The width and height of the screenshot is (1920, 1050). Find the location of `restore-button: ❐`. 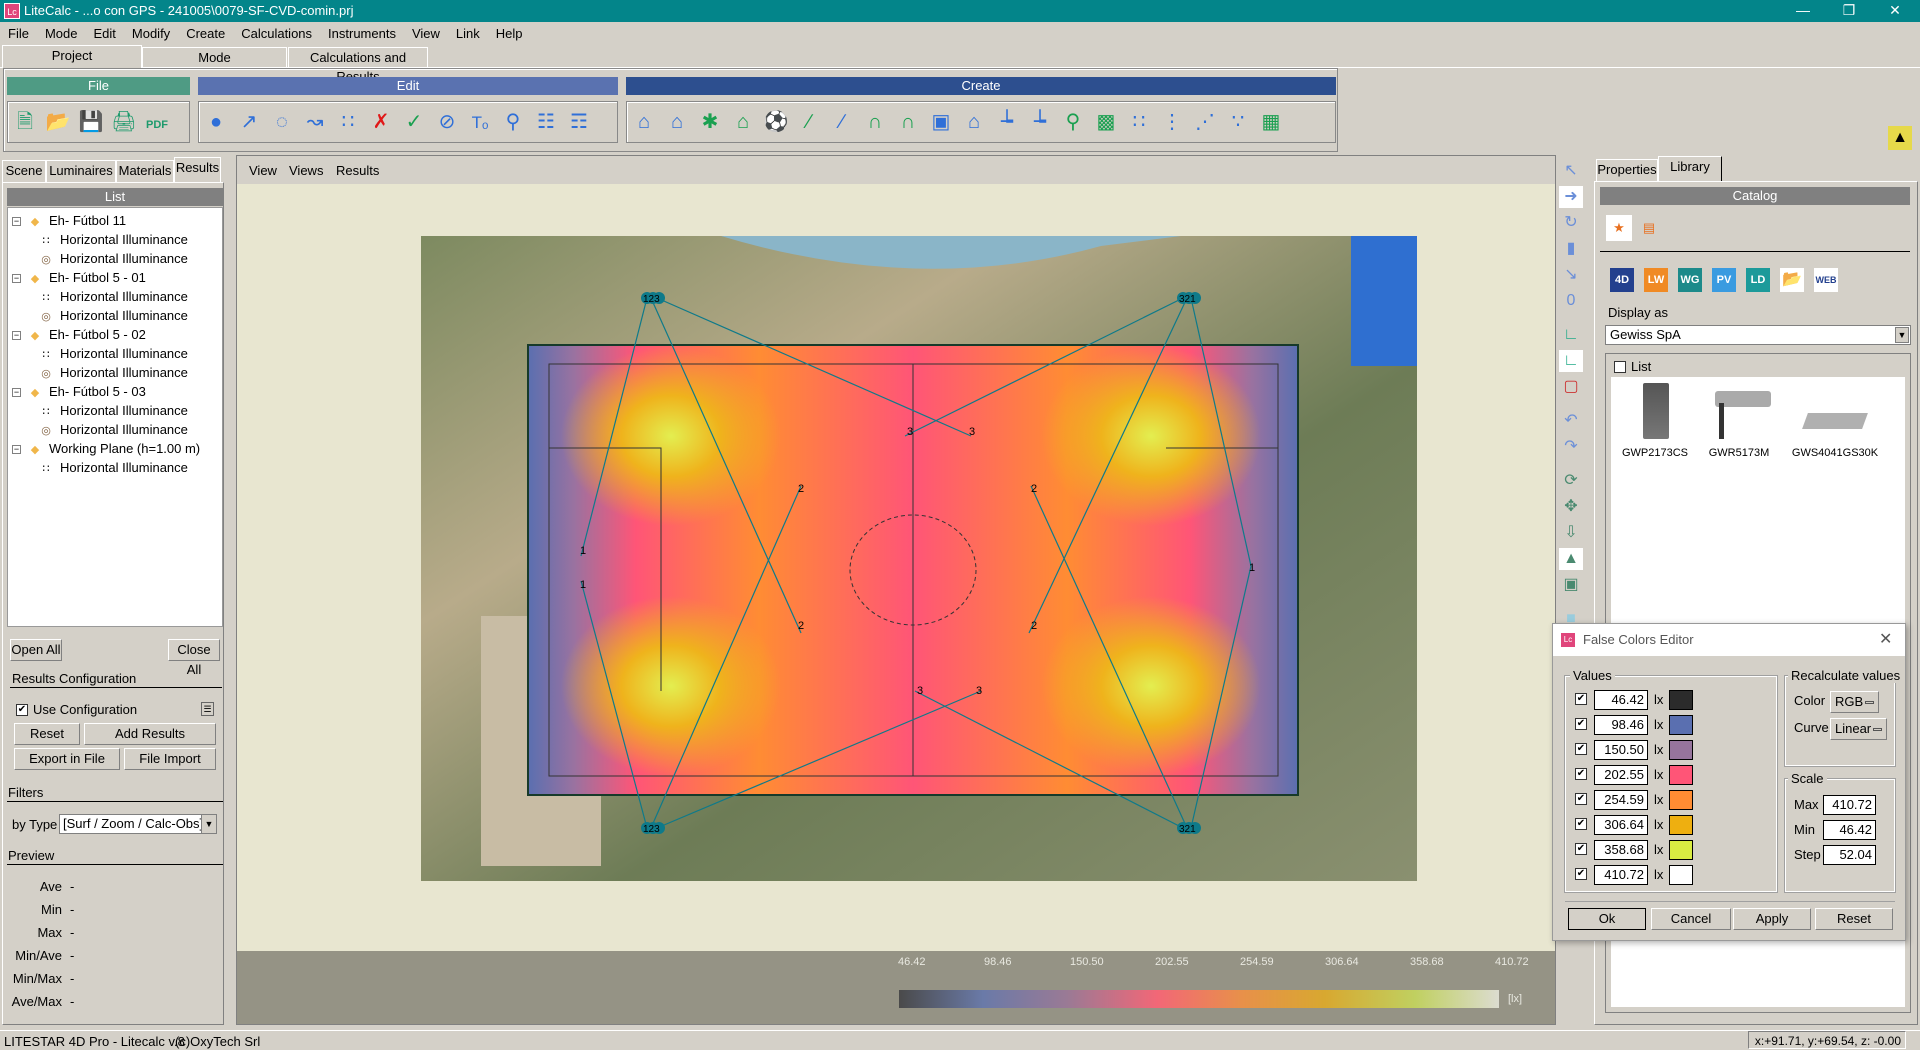

restore-button: ❐ is located at coordinates (1849, 11).